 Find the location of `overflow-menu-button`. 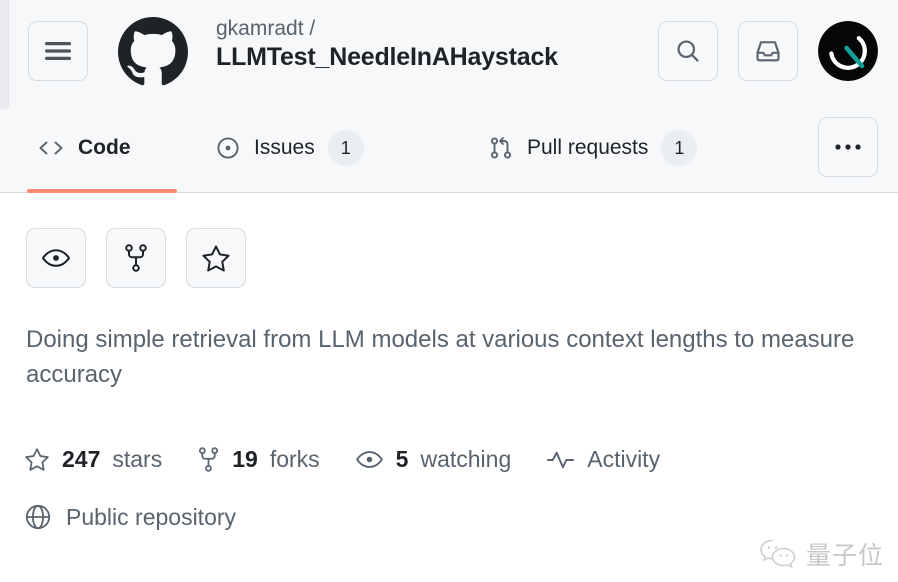

overflow-menu-button is located at coordinates (848, 147).